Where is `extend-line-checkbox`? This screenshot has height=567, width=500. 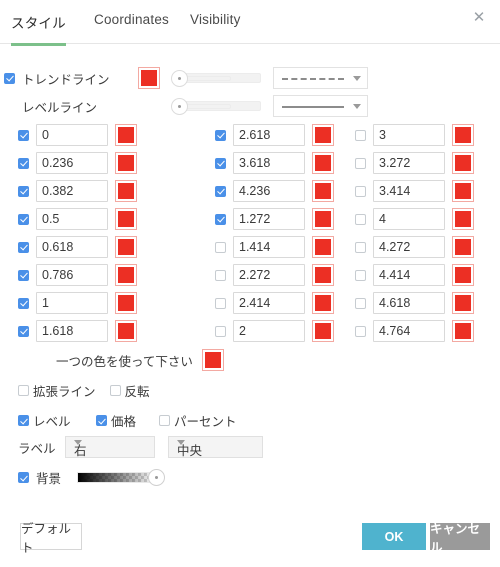 extend-line-checkbox is located at coordinates (23, 390).